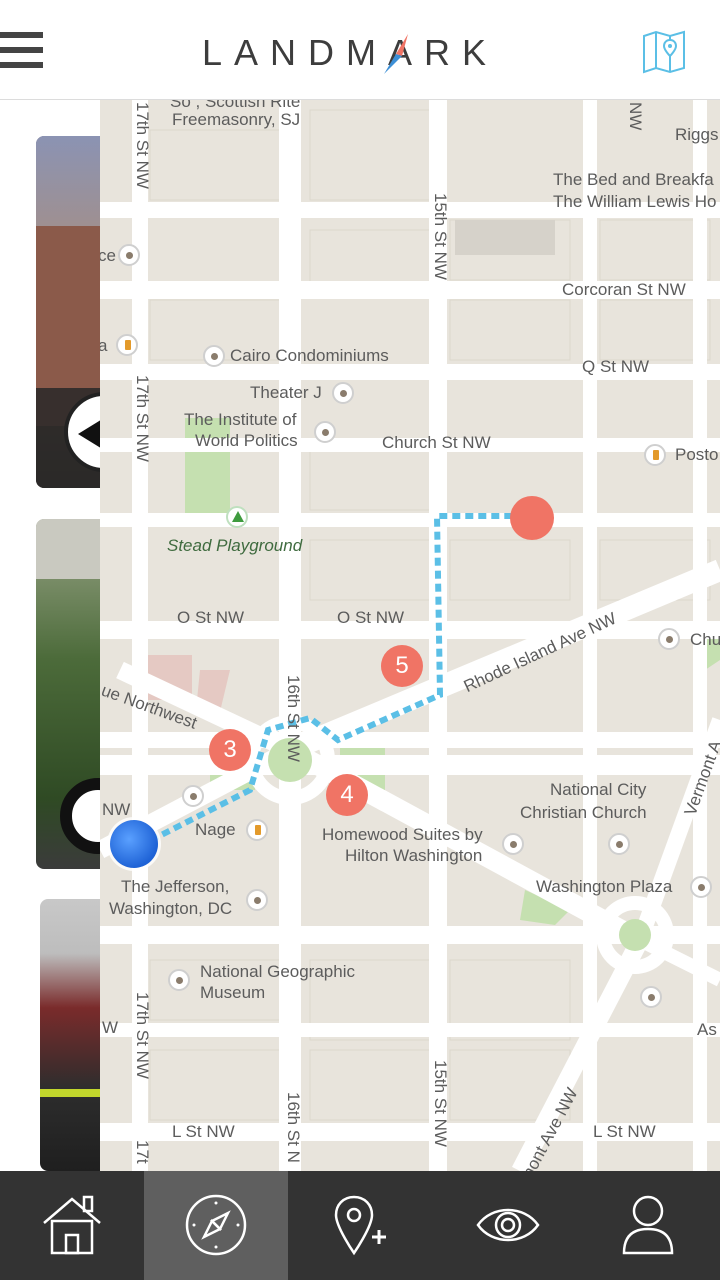 The height and width of the screenshot is (1280, 720). I want to click on bottom-nav, so click(360, 1225).